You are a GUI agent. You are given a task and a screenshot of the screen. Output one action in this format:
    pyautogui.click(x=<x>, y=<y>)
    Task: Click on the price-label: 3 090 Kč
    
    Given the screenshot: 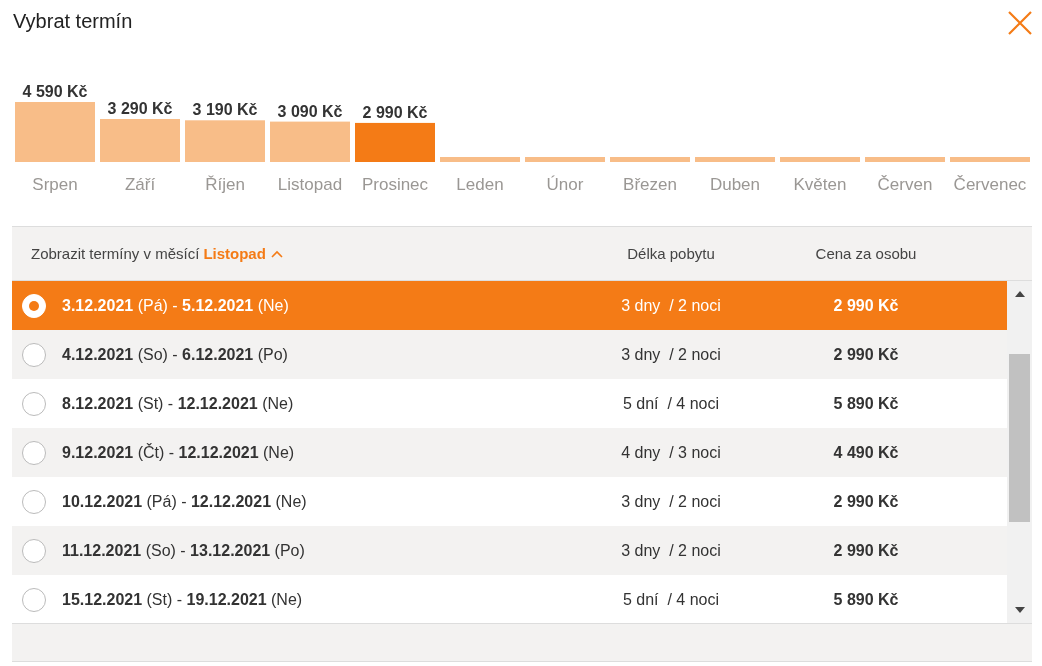 What is the action you would take?
    pyautogui.click(x=310, y=111)
    